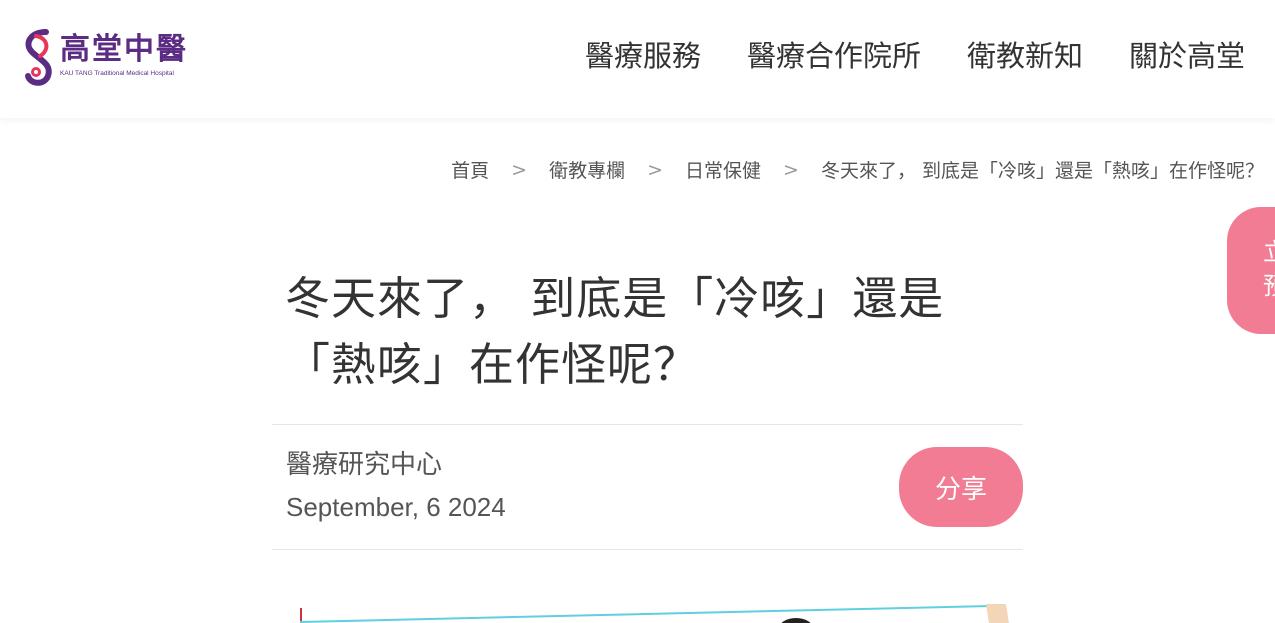 Image resolution: width=1275 pixels, height=623 pixels. What do you see at coordinates (655, 332) in the screenshot?
I see `article-title: 冬天來了， 到底是「冷咳」還是 「熱咳」在作怪呢？` at bounding box center [655, 332].